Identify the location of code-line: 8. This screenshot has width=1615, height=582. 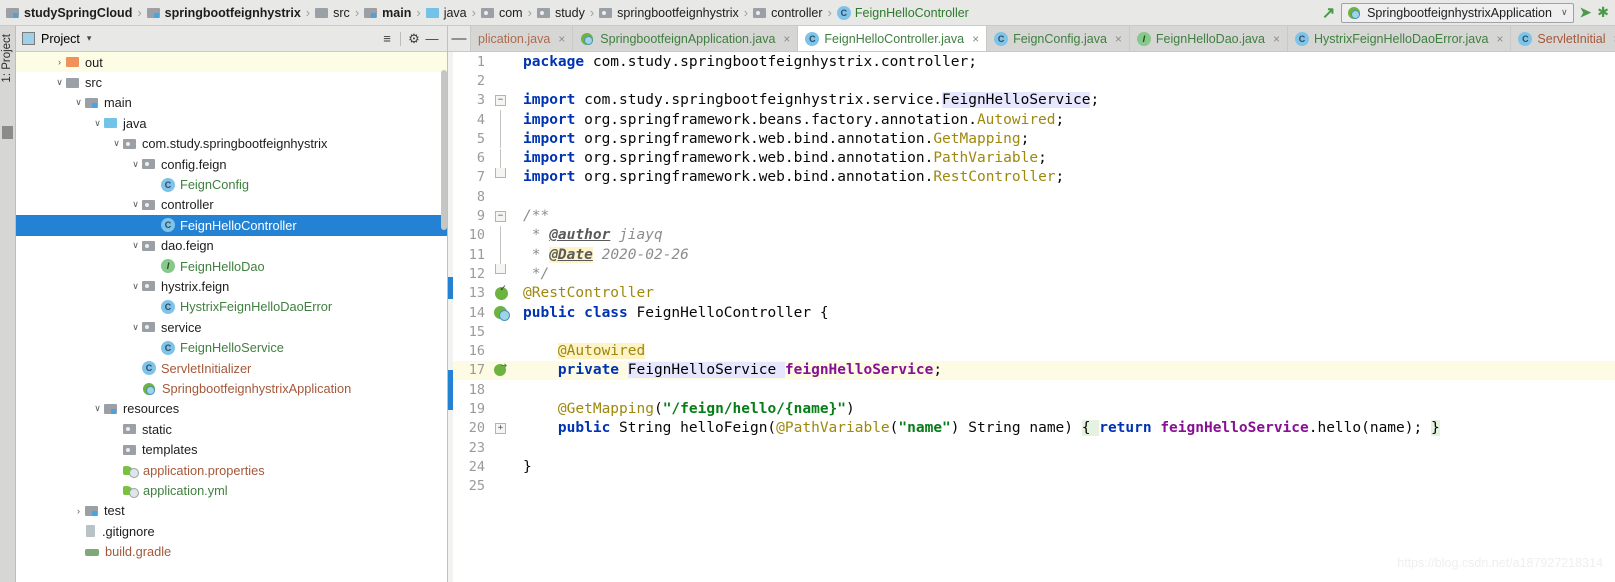
(1034, 196).